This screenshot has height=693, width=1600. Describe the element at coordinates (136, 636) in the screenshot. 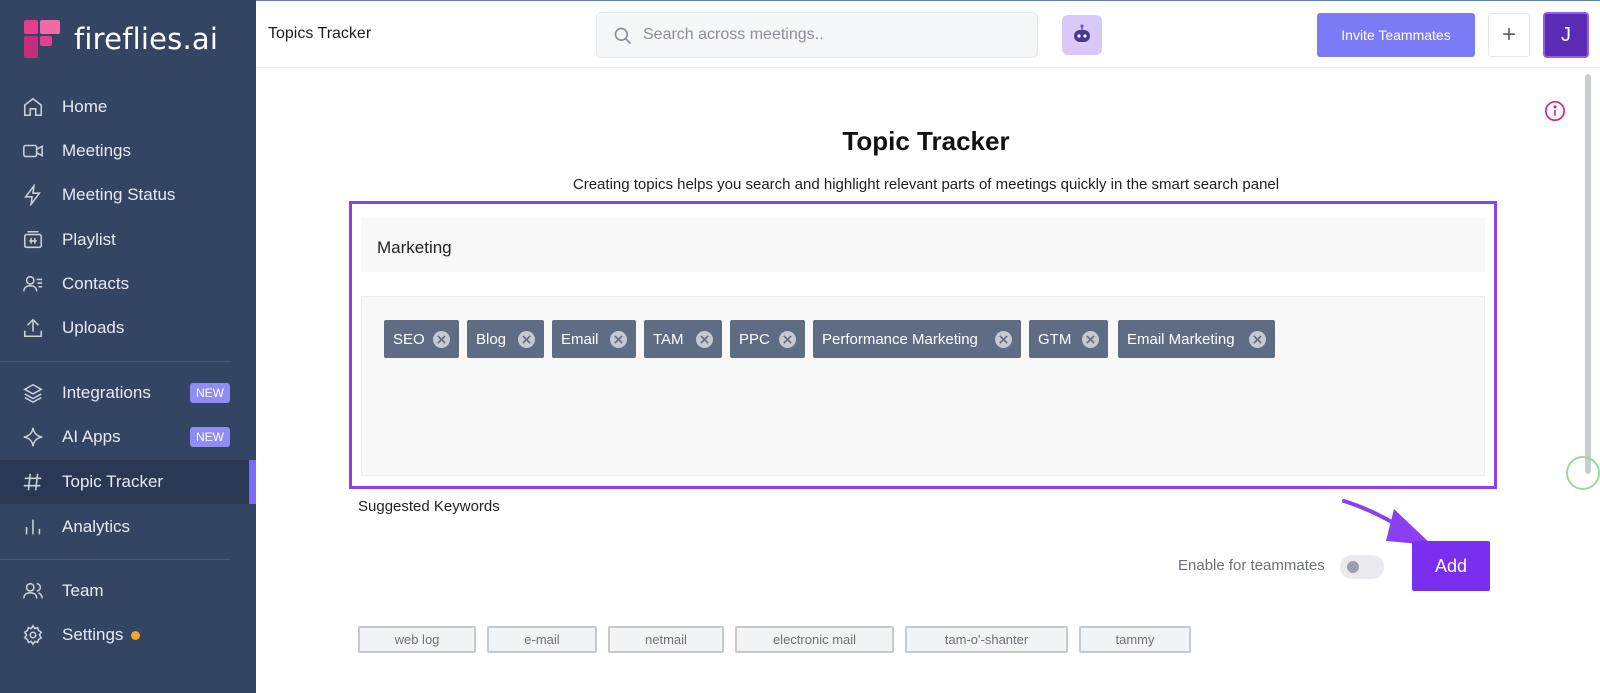

I see `status-dot` at that location.